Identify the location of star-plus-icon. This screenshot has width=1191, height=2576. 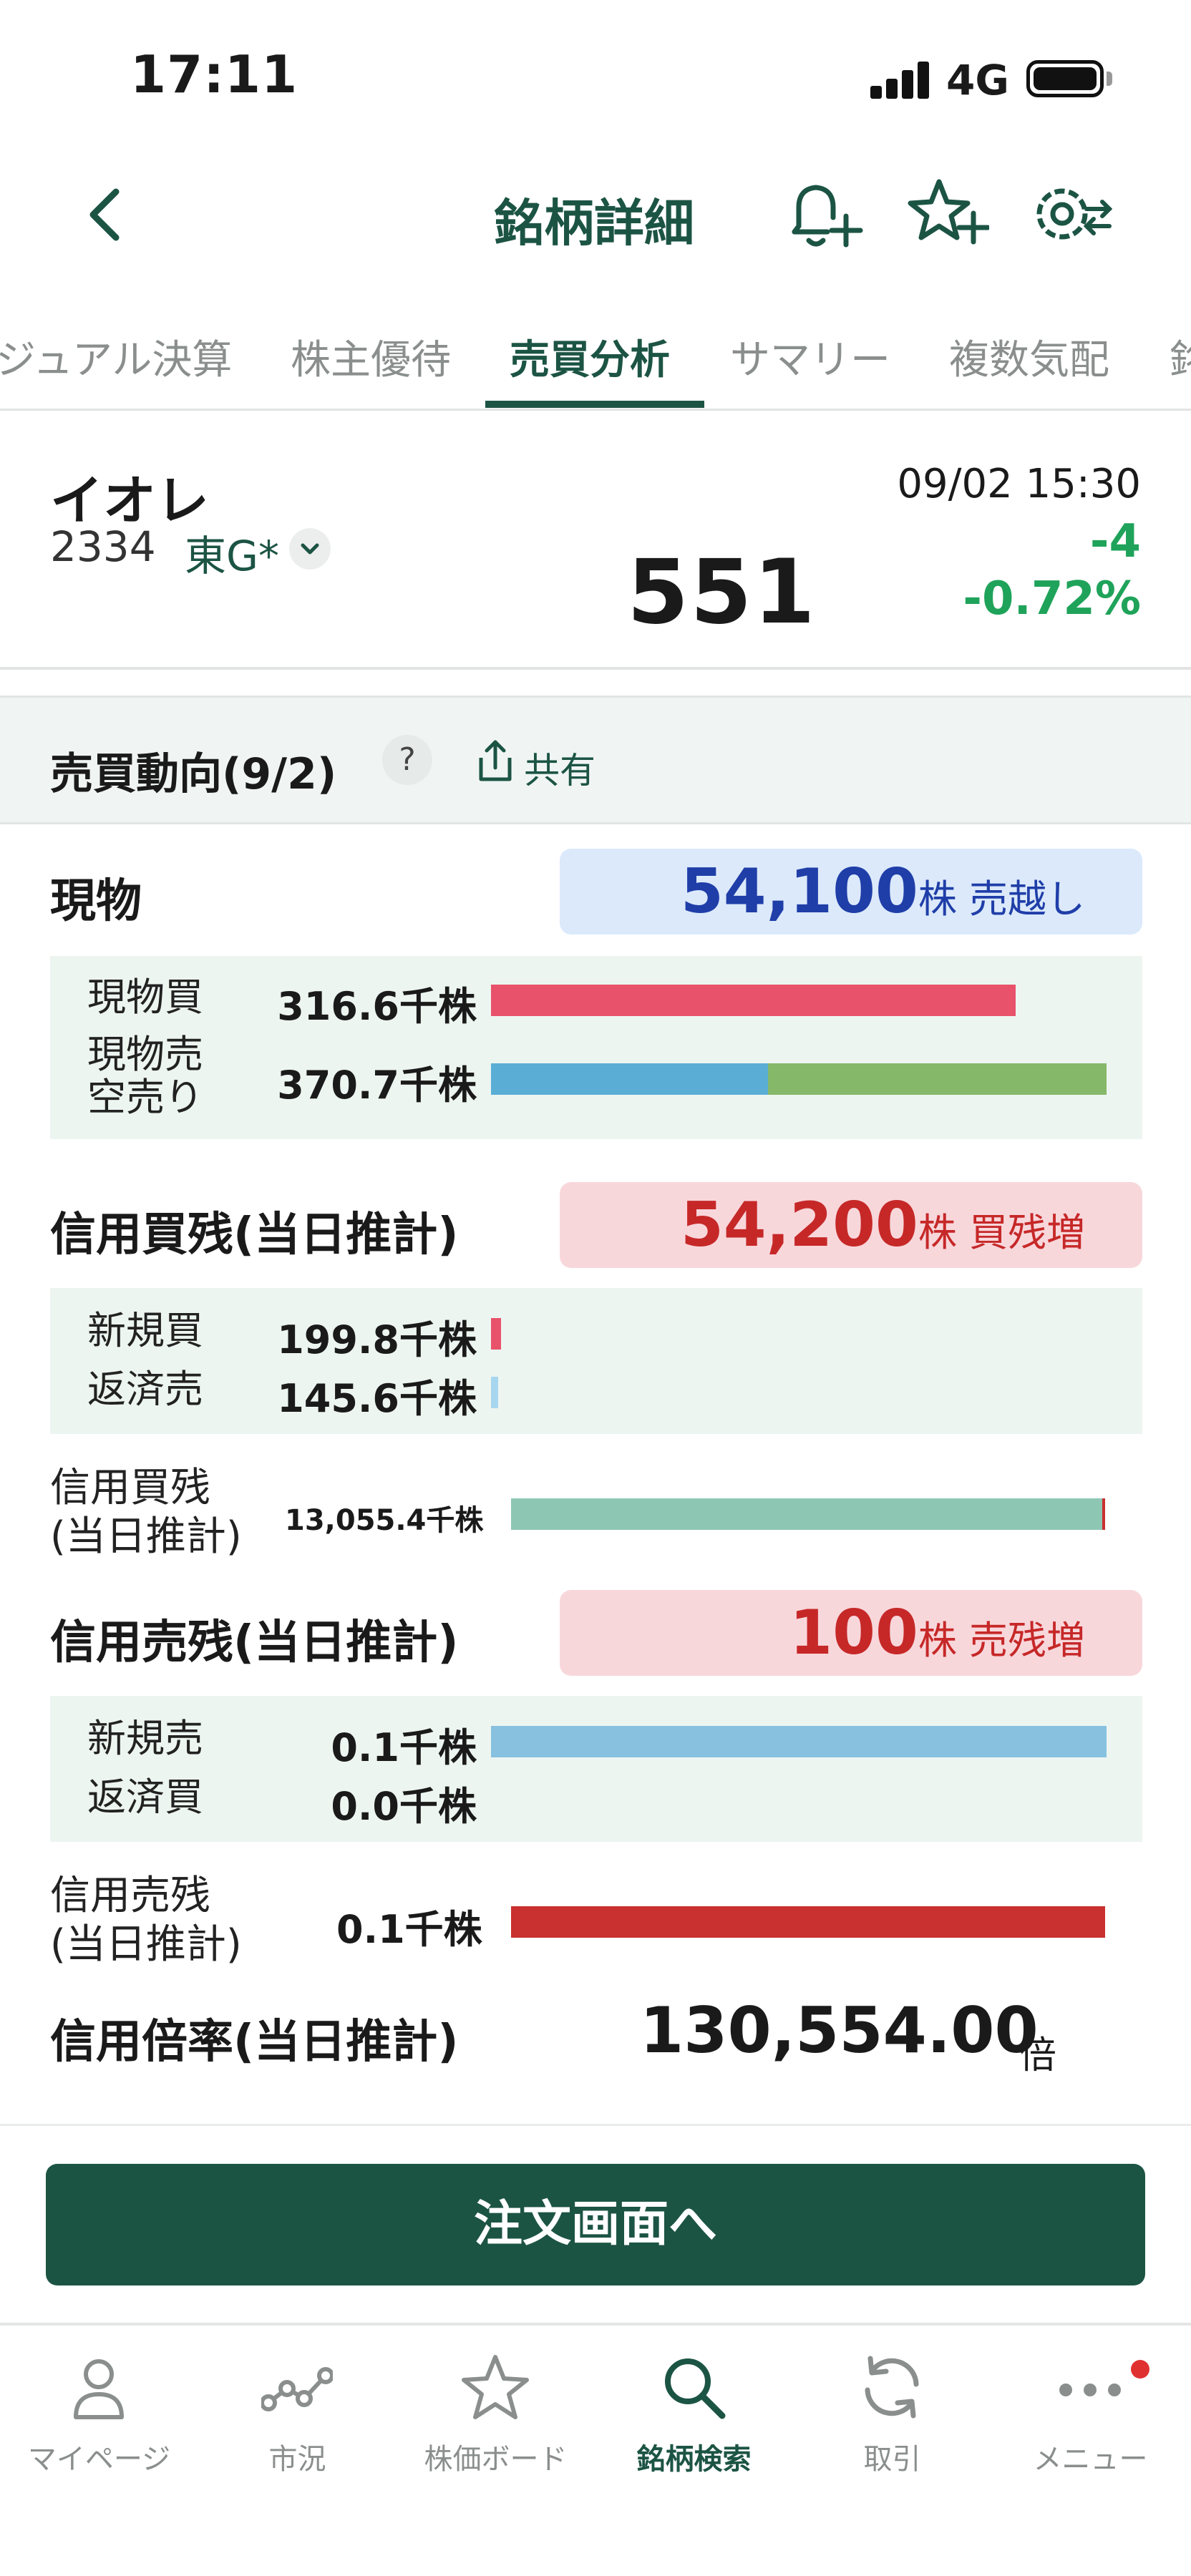
(949, 212).